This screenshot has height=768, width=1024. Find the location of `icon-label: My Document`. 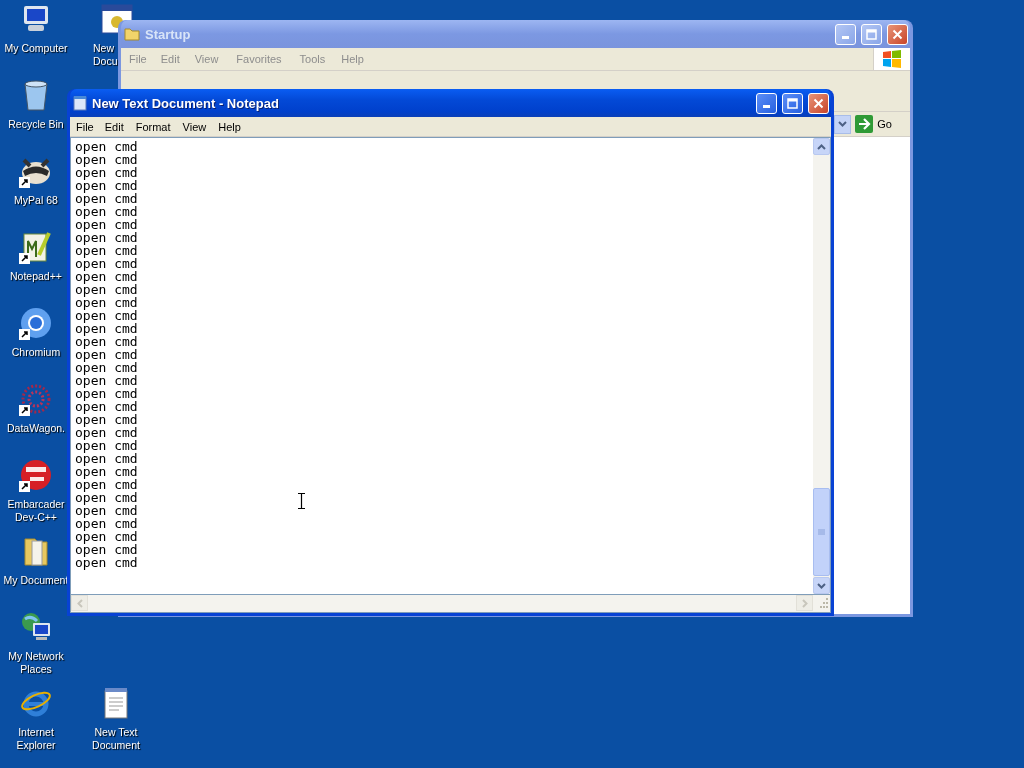

icon-label: My Document is located at coordinates (36, 580).